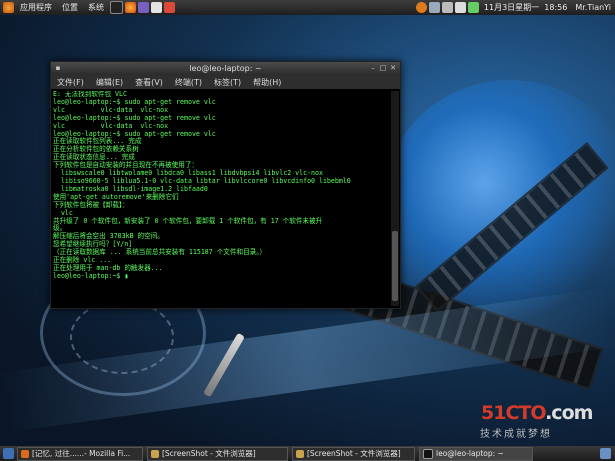 The height and width of the screenshot is (461, 615). What do you see at coordinates (513, 413) in the screenshot?
I see `watermark-text-a: 51CTO` at bounding box center [513, 413].